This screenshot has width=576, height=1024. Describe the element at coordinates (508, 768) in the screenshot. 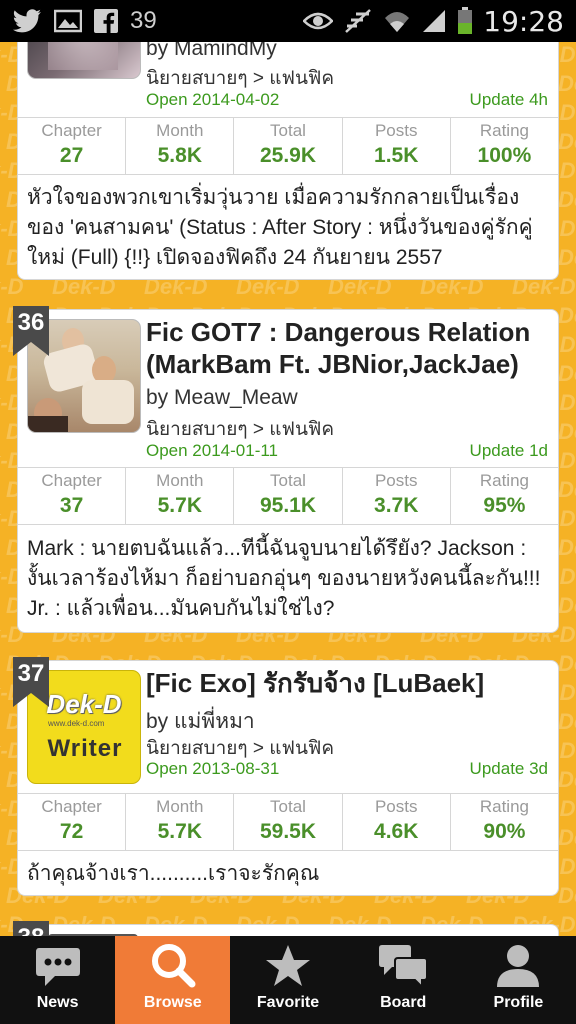

I see `story-update-time: Update 3d` at that location.